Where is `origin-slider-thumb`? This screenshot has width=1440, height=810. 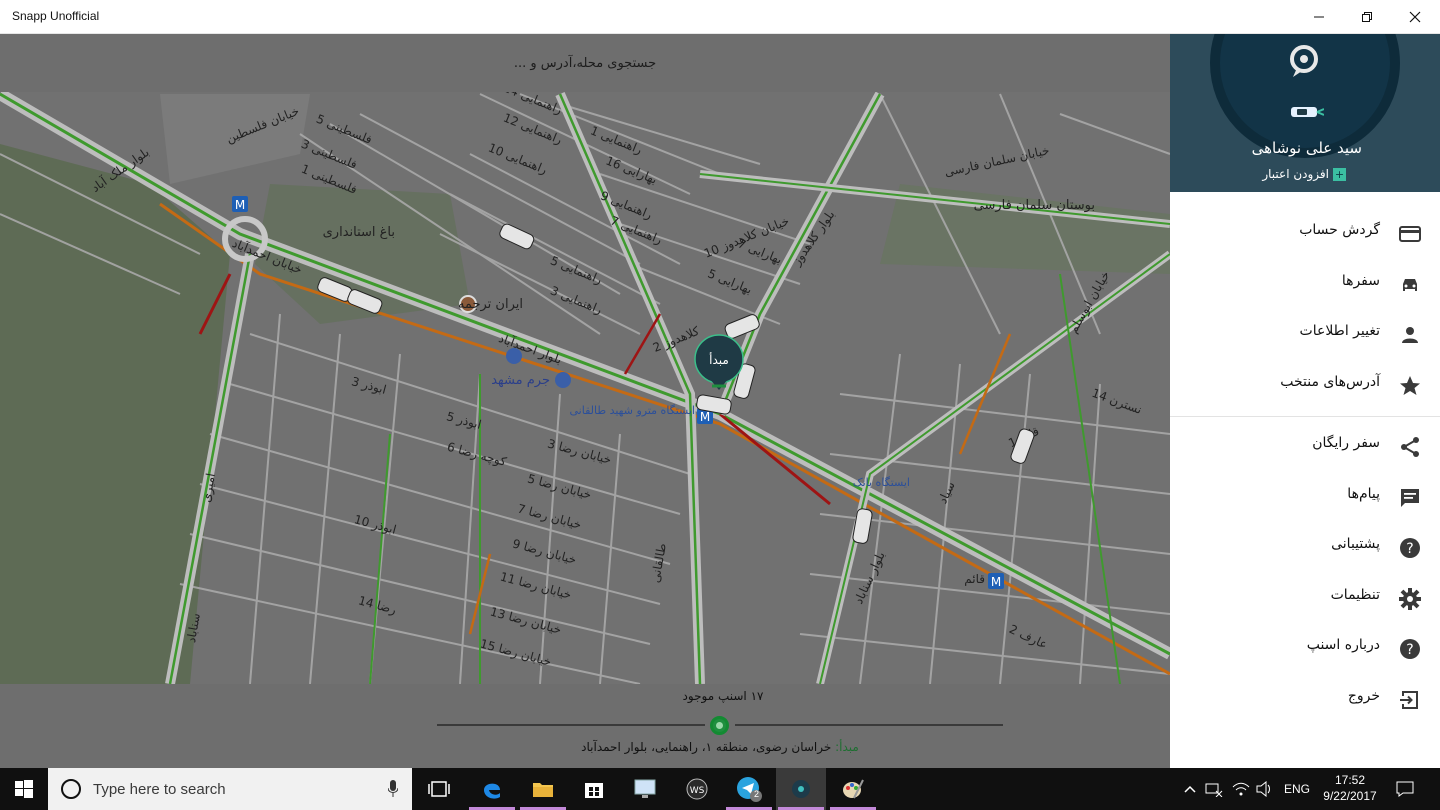
origin-slider-thumb is located at coordinates (719, 725).